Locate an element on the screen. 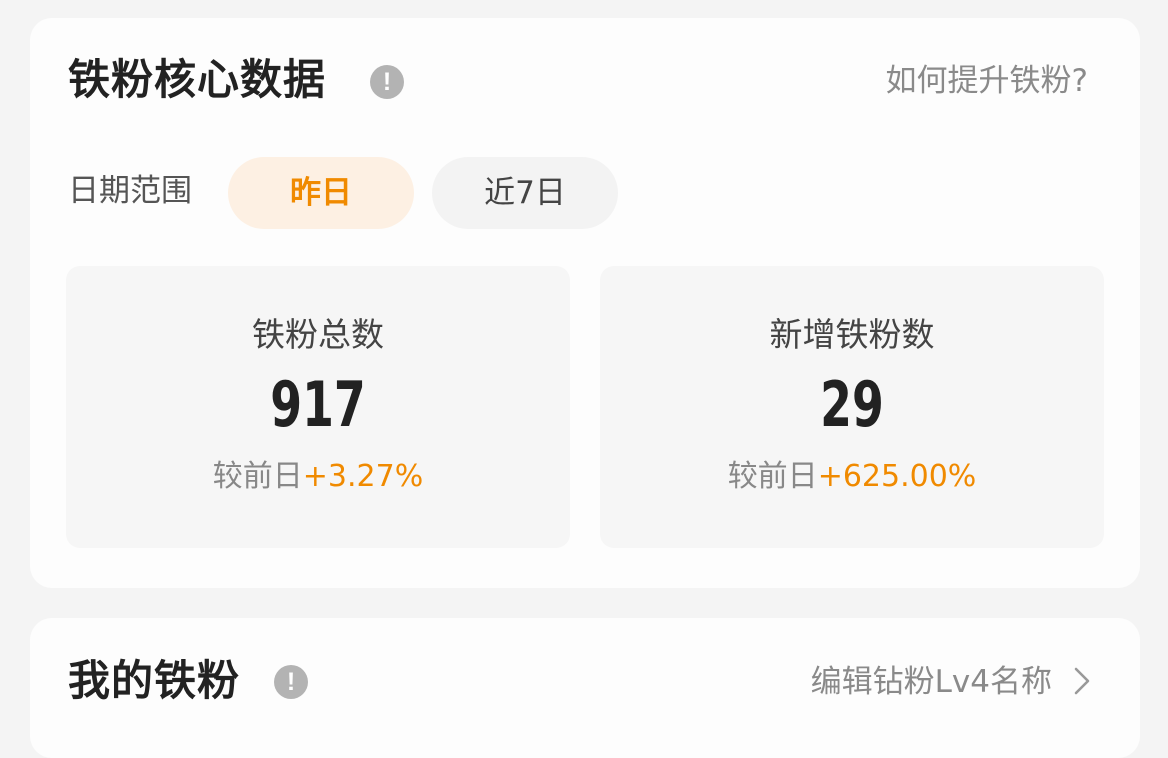 This screenshot has height=758, width=1168. stat-label: 新增铁粉数 is located at coordinates (852, 334).